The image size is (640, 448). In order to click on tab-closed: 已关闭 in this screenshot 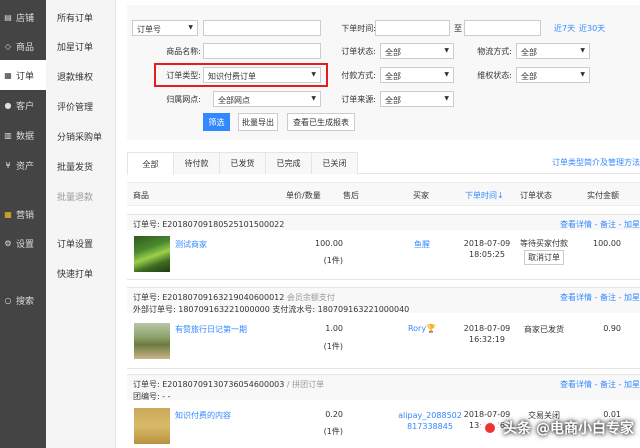, I will do `click(334, 163)`.